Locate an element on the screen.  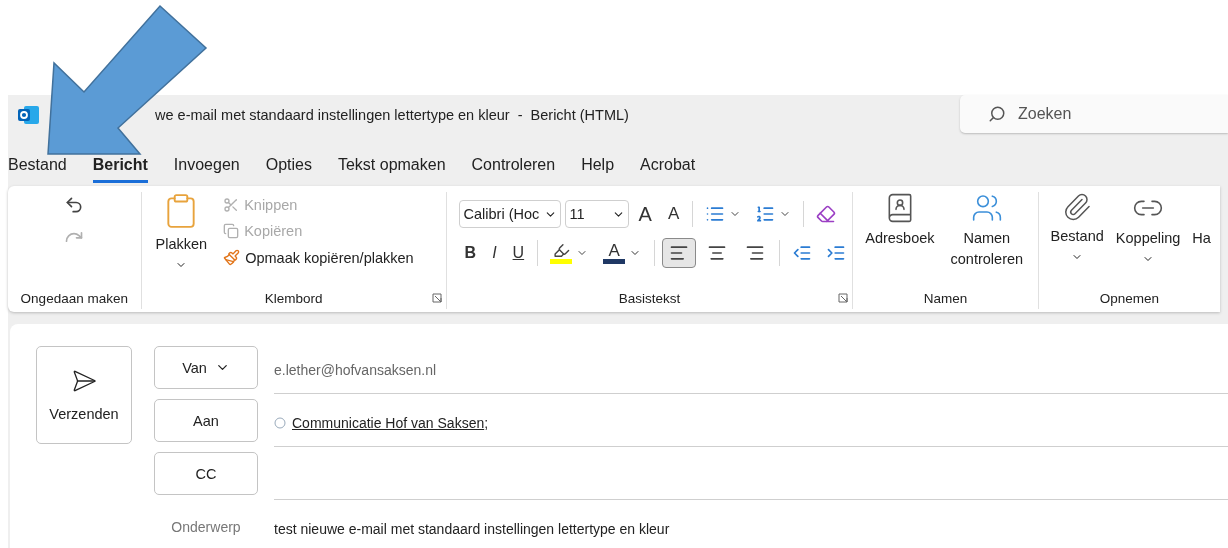
group-label: Ongedaan maken is located at coordinates (74, 300).